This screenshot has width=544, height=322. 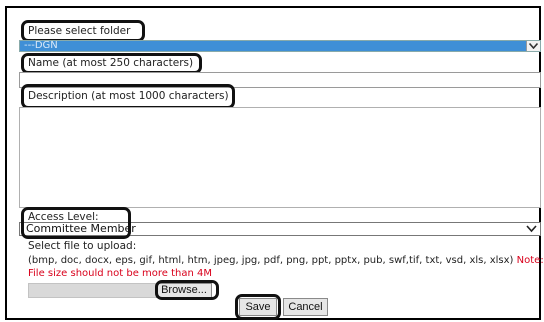 What do you see at coordinates (187, 290) in the screenshot?
I see `browse-highlight` at bounding box center [187, 290].